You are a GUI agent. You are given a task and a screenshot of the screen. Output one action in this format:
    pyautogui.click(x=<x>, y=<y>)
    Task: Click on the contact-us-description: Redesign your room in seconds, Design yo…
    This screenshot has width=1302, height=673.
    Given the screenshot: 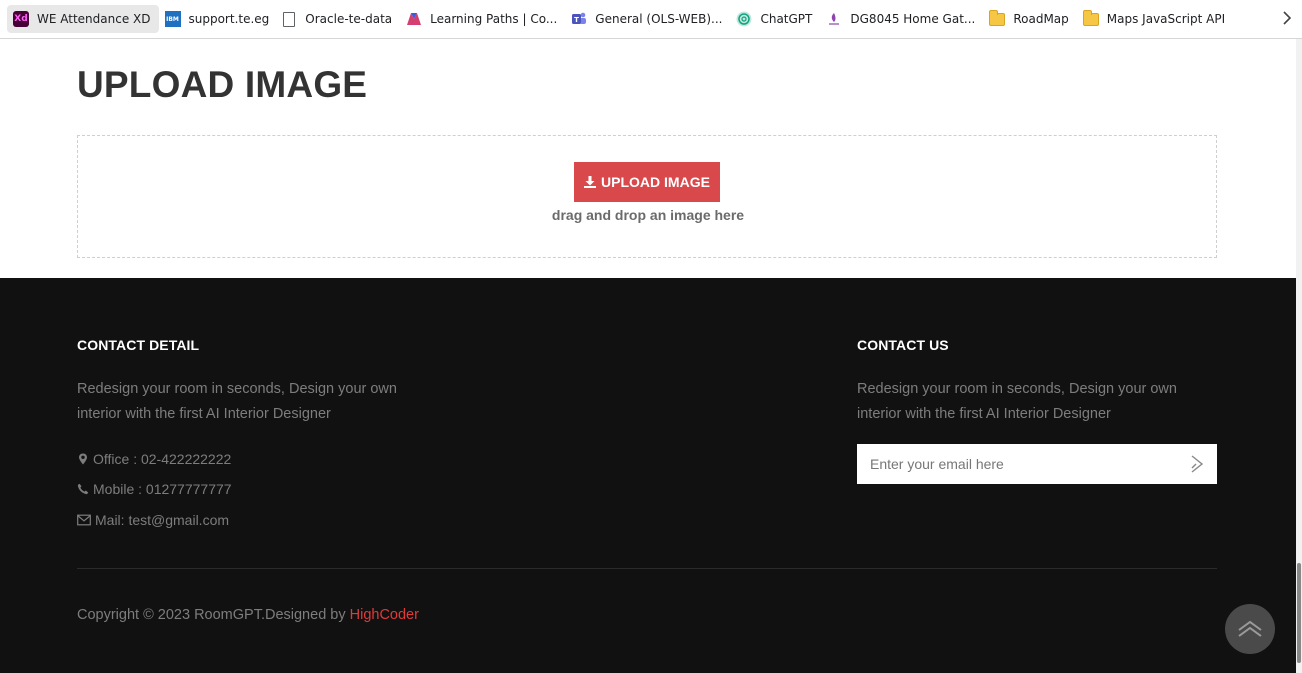 What is the action you would take?
    pyautogui.click(x=1017, y=401)
    